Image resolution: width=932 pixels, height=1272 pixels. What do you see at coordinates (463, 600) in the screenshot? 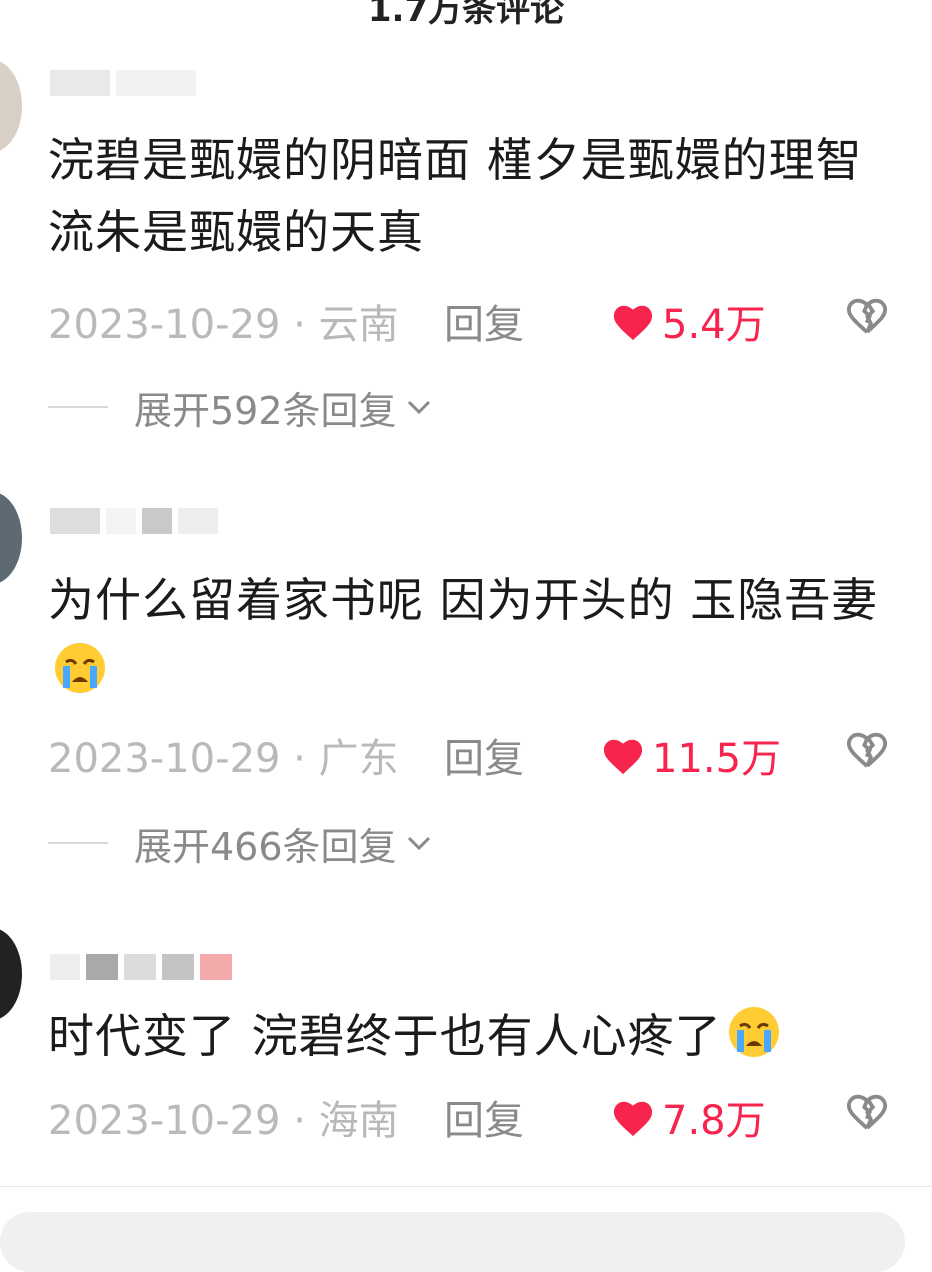
I see `comment-text-content: 为什么留着家书呢 因为开头的 玉隐吾妻` at bounding box center [463, 600].